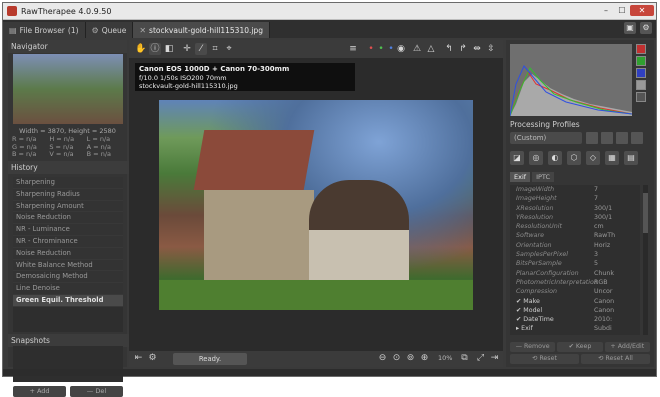 The width and height of the screenshot is (660, 397). I want to click on navigator-thumbnail, so click(68, 89).